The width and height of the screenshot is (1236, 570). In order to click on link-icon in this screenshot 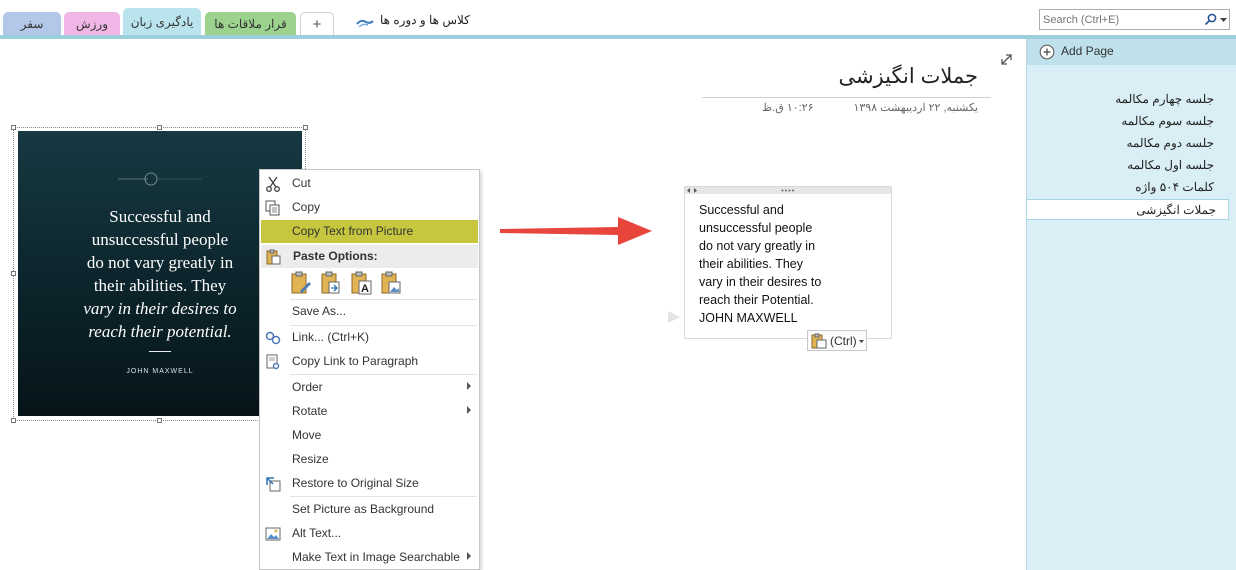, I will do `click(273, 338)`.